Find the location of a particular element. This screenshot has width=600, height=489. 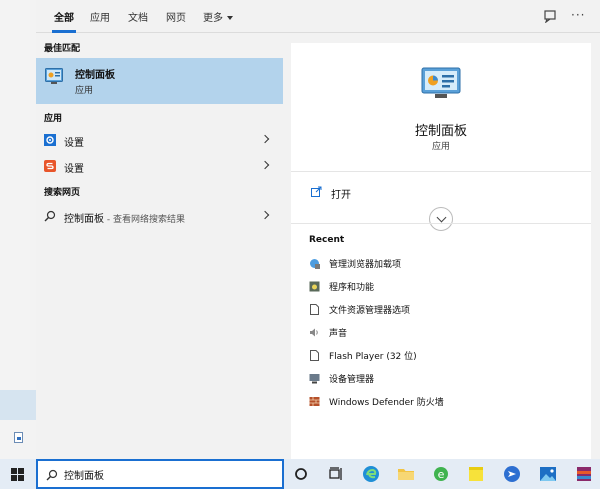

tab-apps: 应用 is located at coordinates (100, 21).